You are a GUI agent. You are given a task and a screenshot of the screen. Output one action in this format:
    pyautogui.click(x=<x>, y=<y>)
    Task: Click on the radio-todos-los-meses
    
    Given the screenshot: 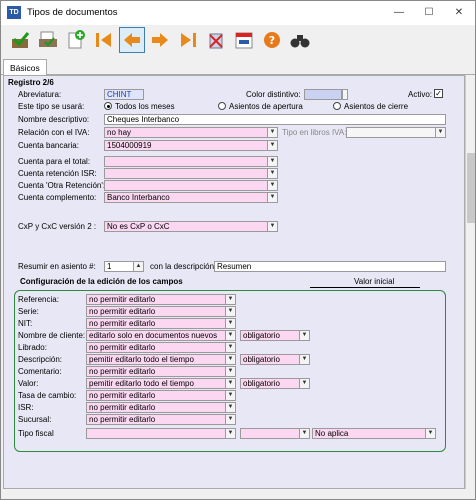 What is the action you would take?
    pyautogui.click(x=108, y=106)
    